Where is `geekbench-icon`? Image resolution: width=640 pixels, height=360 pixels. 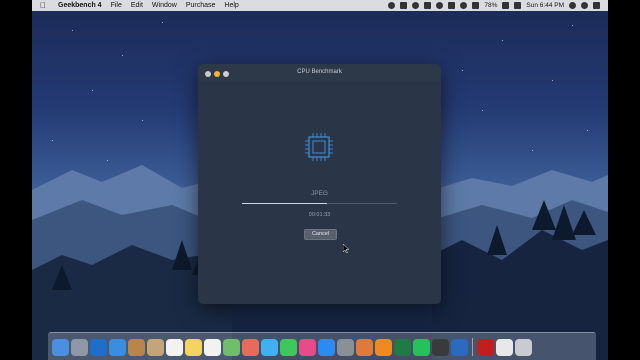
geekbench-icon is located at coordinates (459, 347).